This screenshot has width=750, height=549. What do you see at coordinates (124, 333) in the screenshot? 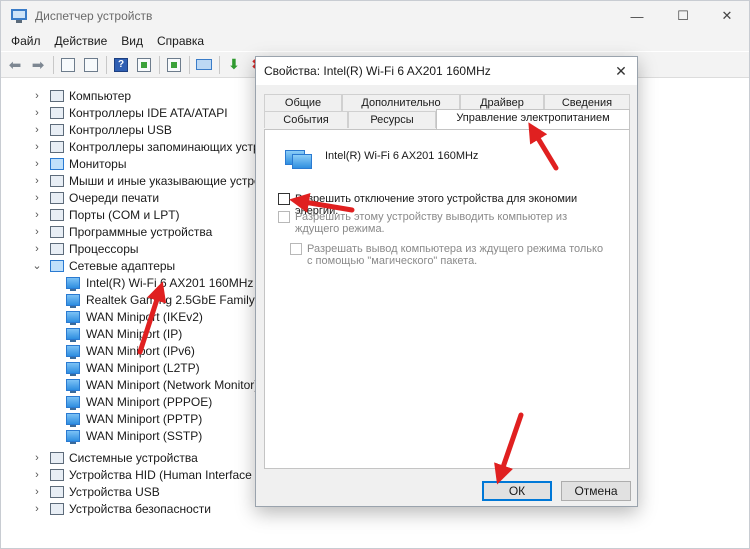
I see `tree-device: WAN Miniport (IP)` at bounding box center [124, 333].